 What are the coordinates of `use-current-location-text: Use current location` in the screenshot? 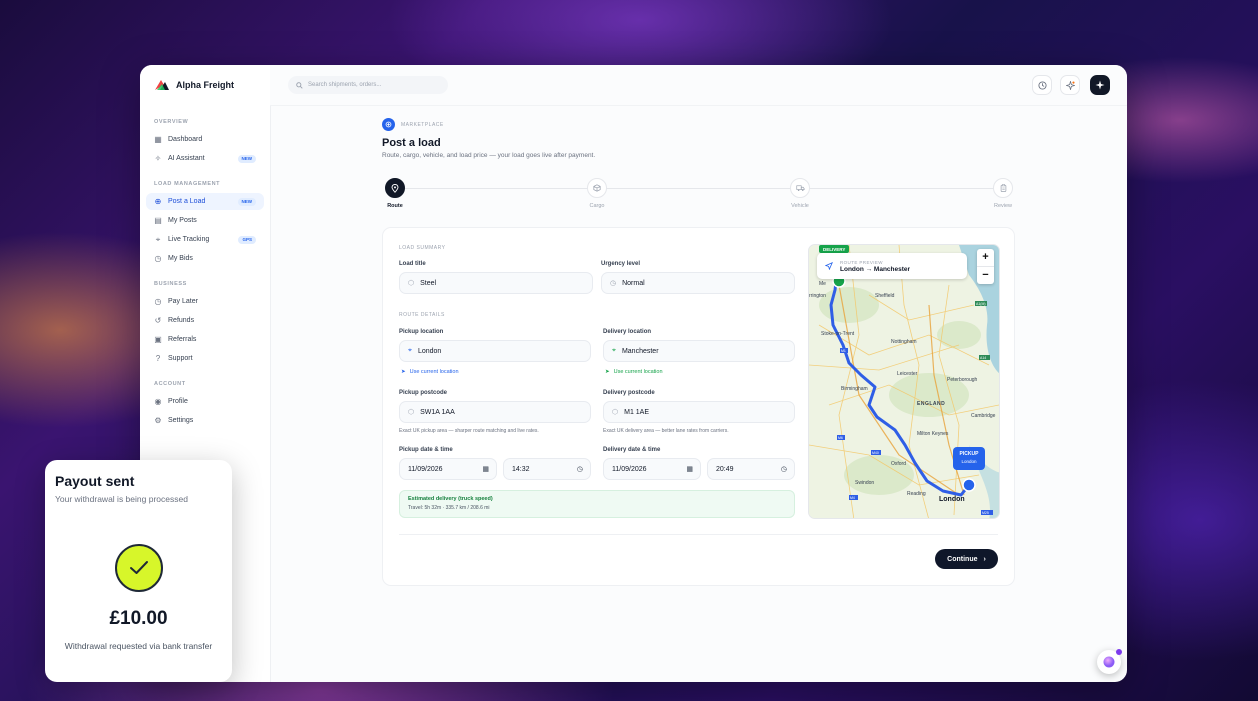 It's located at (434, 372).